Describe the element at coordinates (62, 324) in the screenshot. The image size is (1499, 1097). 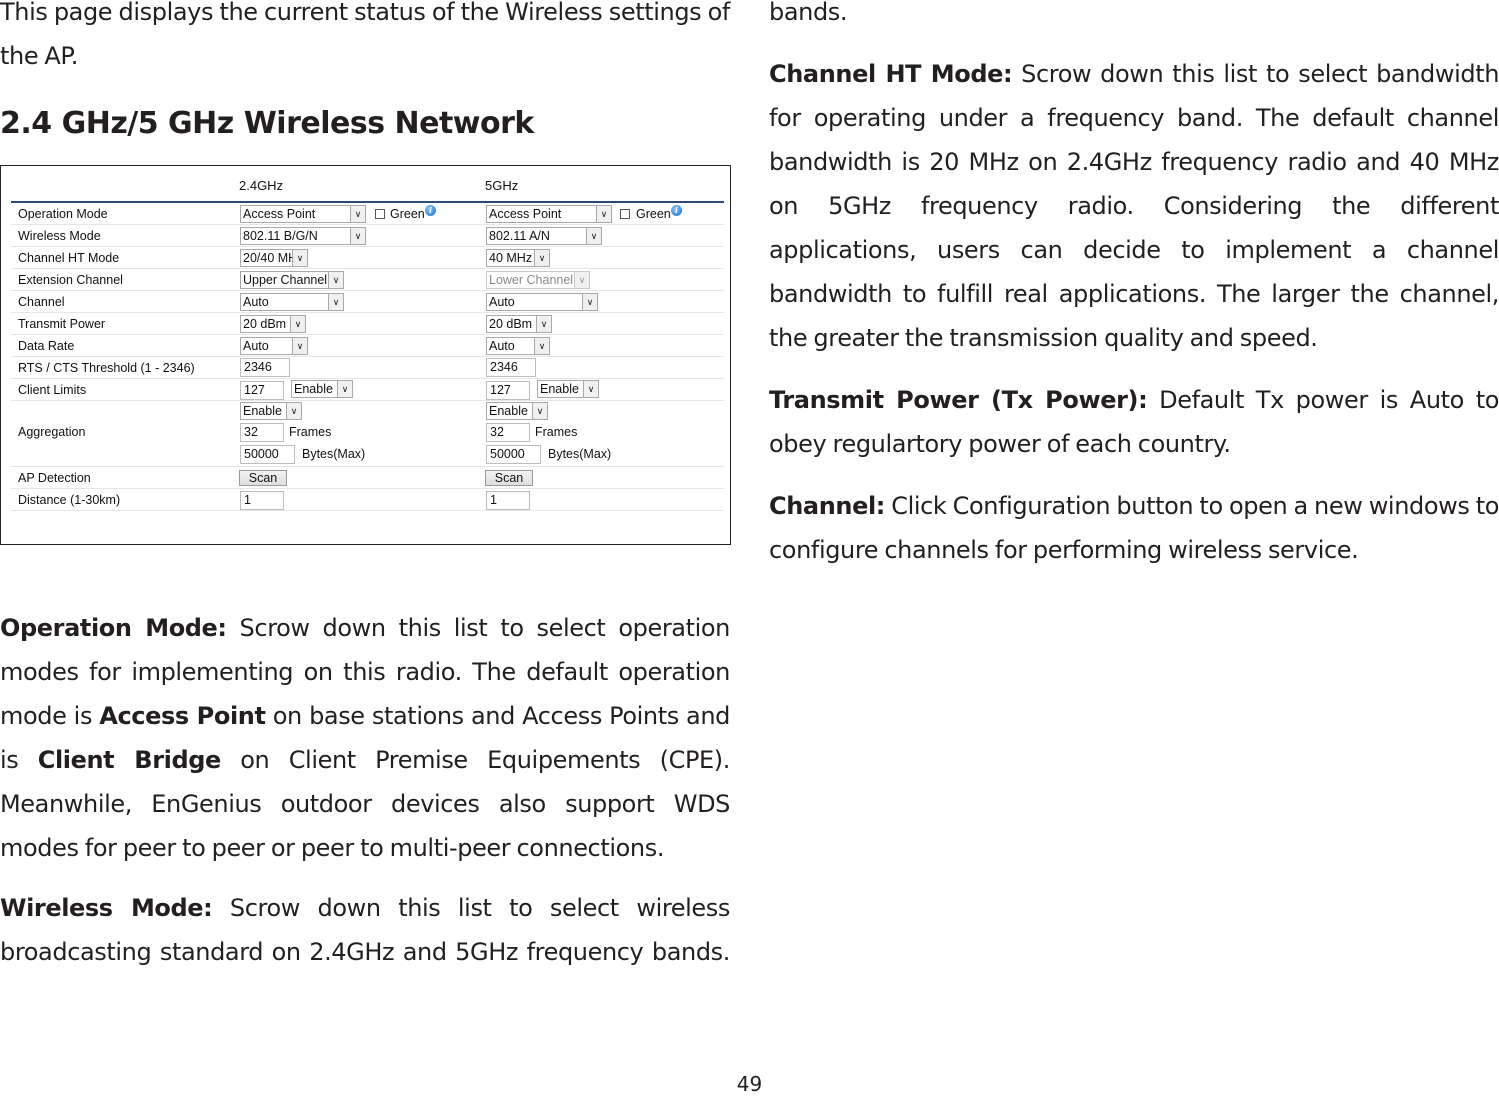
I see `label-transmit-power: Transmit Power` at that location.